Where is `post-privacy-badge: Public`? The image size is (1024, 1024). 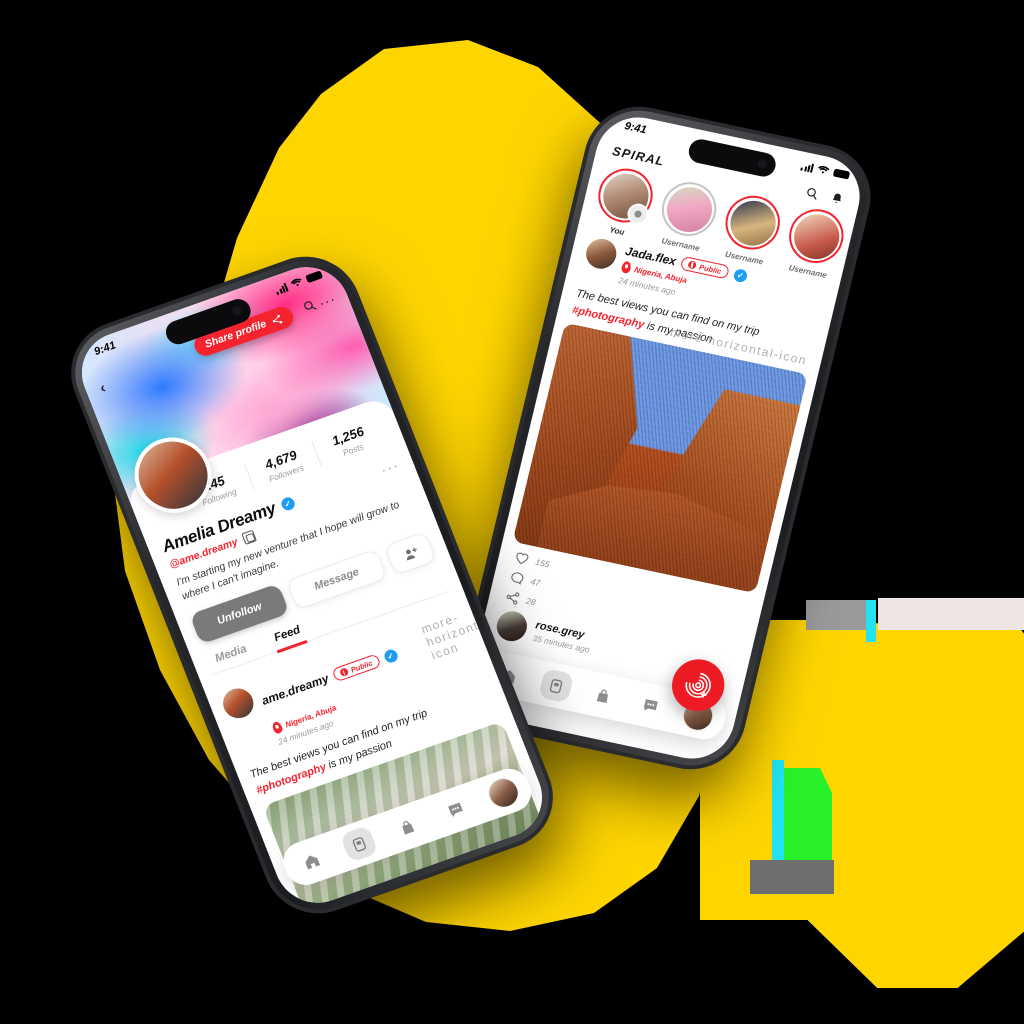 post-privacy-badge: Public is located at coordinates (356, 668).